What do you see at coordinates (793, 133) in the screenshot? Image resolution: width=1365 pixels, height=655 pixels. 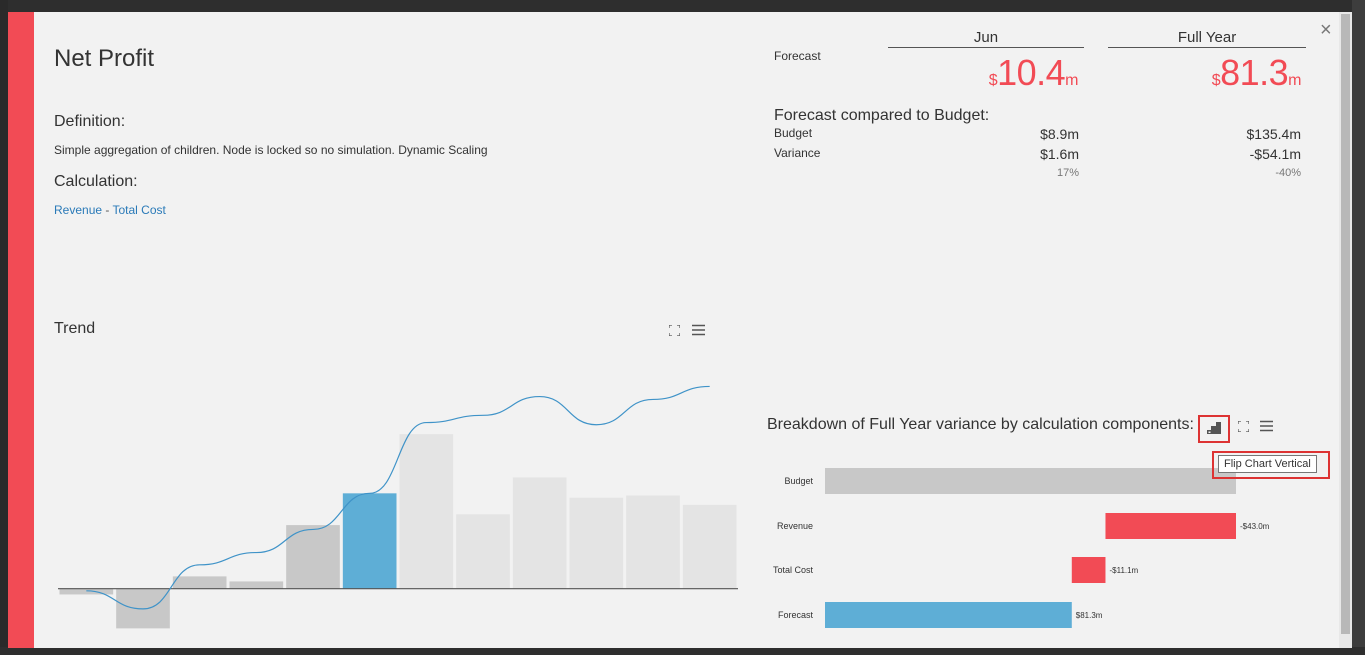 I see `budget-label: Budget` at bounding box center [793, 133].